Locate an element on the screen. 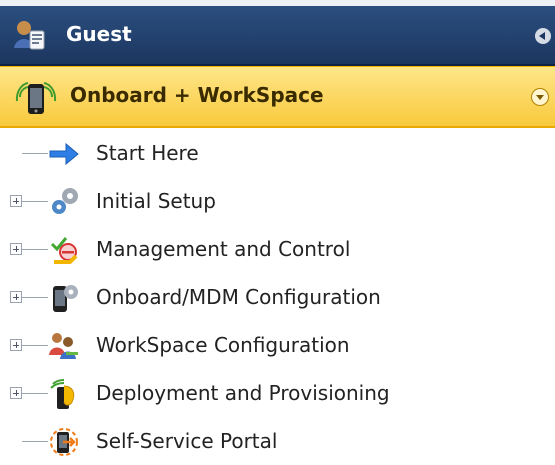 The height and width of the screenshot is (465, 555). self-service-portal-icon is located at coordinates (64, 442).